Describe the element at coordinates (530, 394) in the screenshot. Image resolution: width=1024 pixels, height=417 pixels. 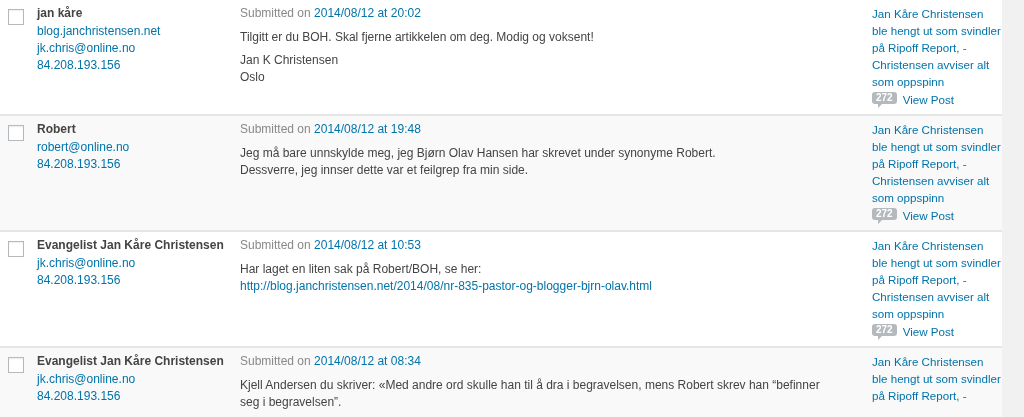
I see `comment-text: Kjell Andersen du skriver: «Med andre ord skulle han til å dra i begravelsen, mens Robert skrev han “befinner seg i begravelsen”.` at that location.